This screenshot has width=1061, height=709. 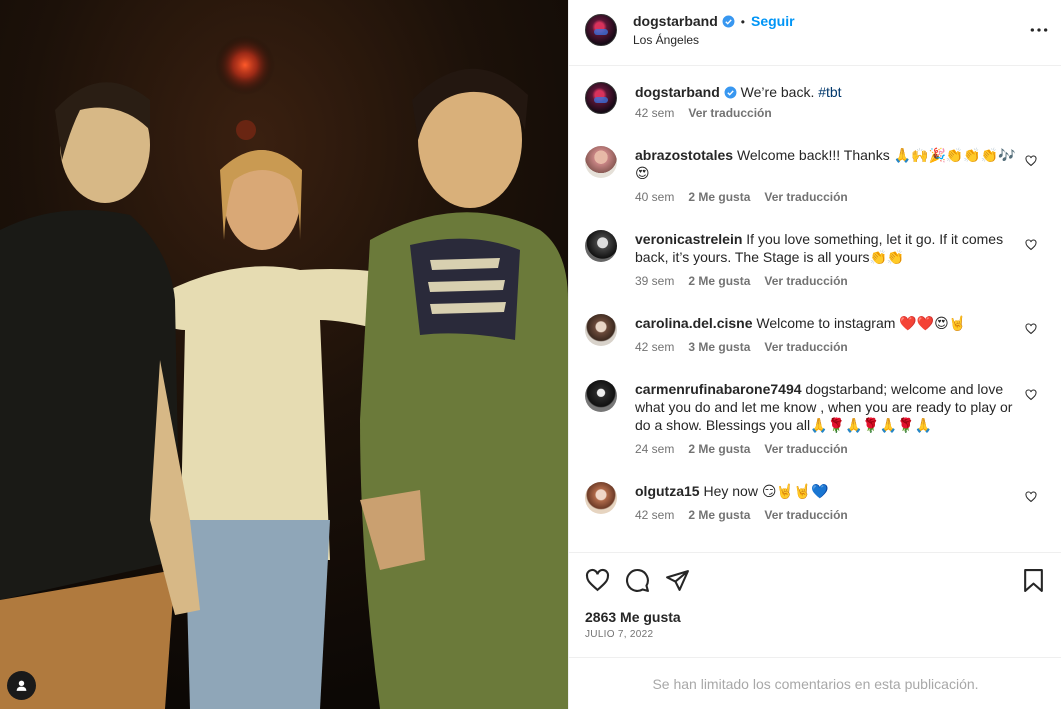 What do you see at coordinates (601, 30) in the screenshot?
I see `author-avatar` at bounding box center [601, 30].